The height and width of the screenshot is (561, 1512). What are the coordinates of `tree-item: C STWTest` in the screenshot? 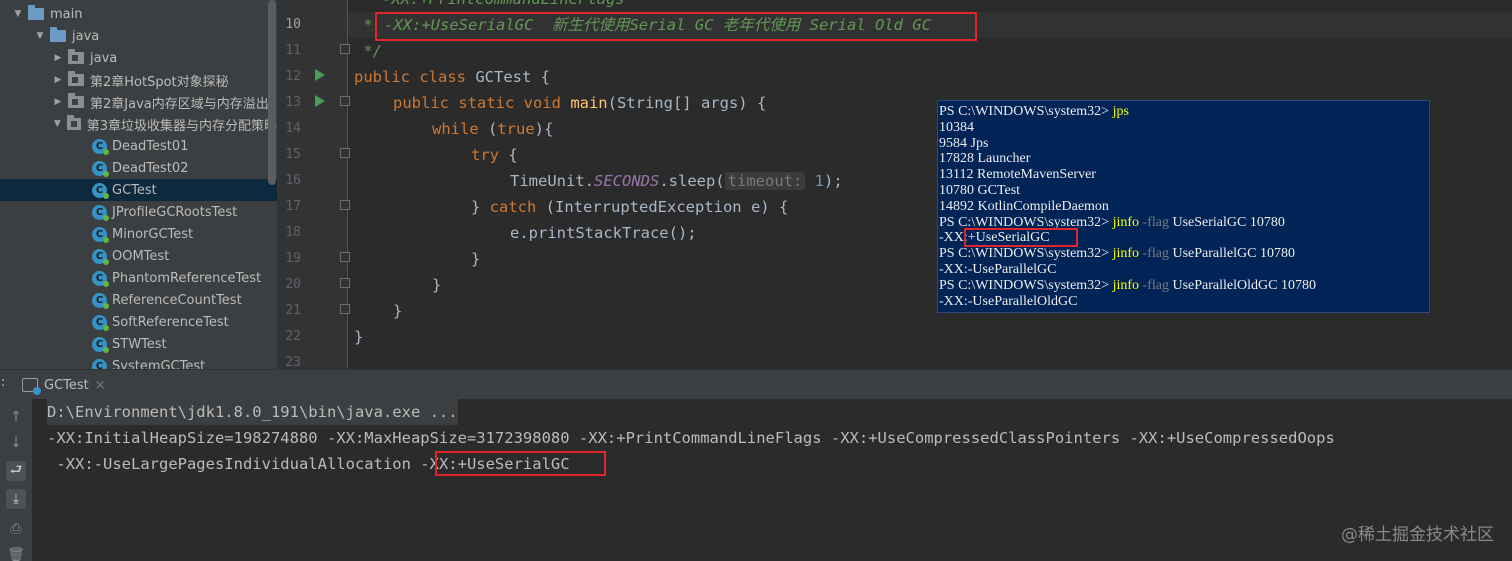 It's located at (138, 344).